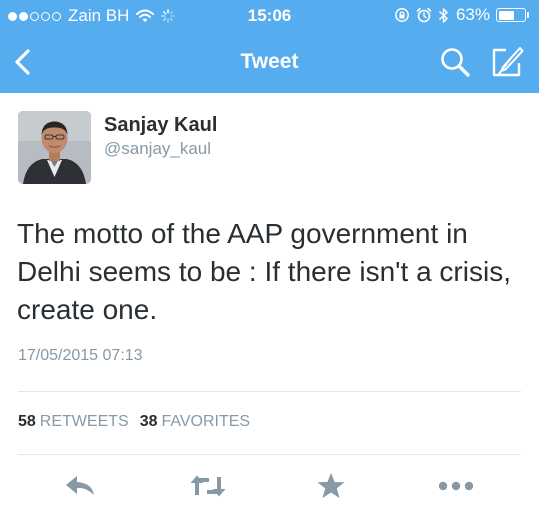 This screenshot has width=539, height=512. I want to click on retweets-count: 58, so click(27, 422).